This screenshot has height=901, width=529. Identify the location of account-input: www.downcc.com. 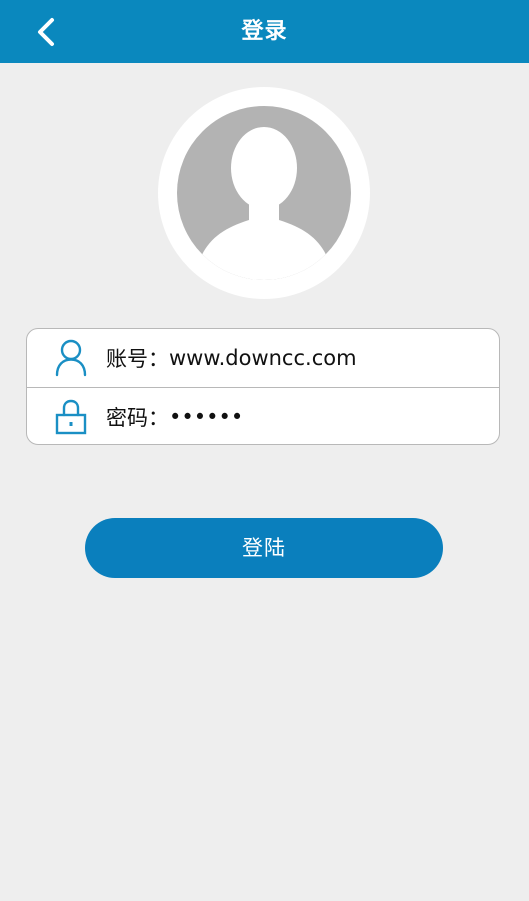
(263, 358).